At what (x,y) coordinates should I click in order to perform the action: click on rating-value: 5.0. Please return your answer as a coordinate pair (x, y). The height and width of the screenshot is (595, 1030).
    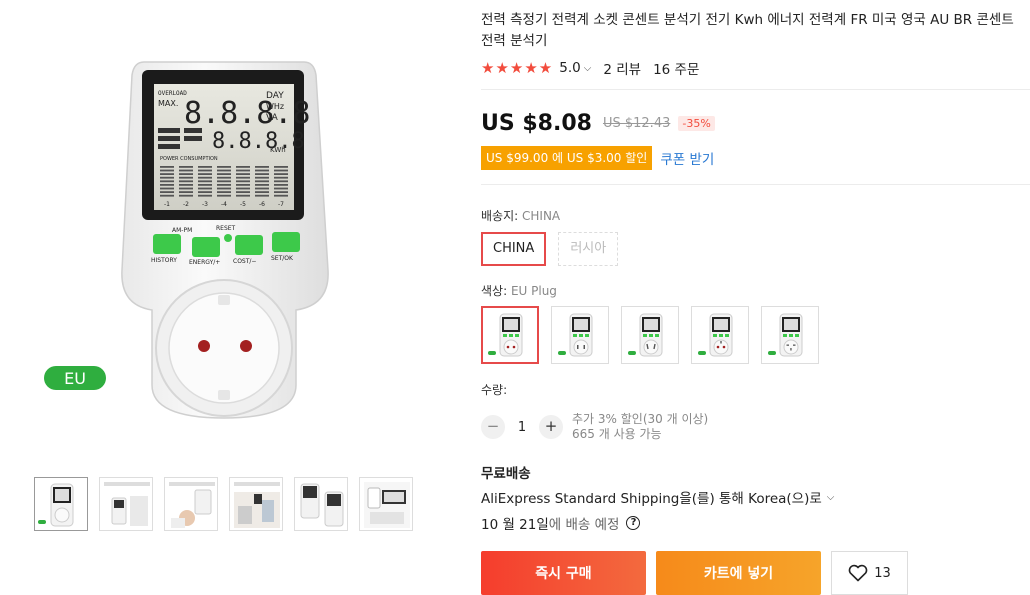
    Looking at the image, I should click on (569, 68).